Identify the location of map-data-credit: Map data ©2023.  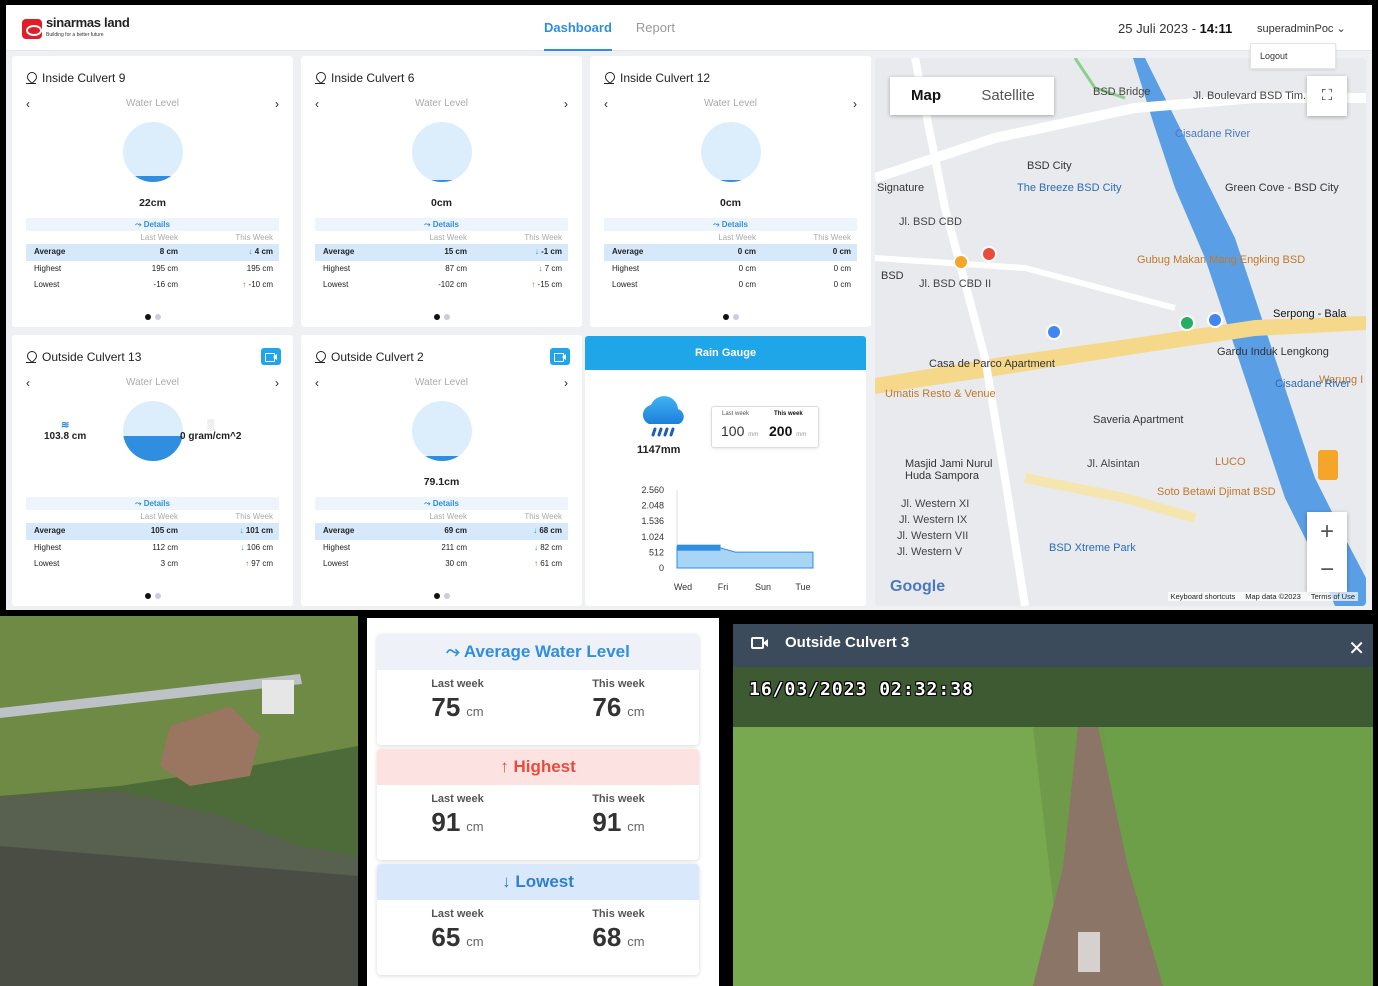
(1273, 596).